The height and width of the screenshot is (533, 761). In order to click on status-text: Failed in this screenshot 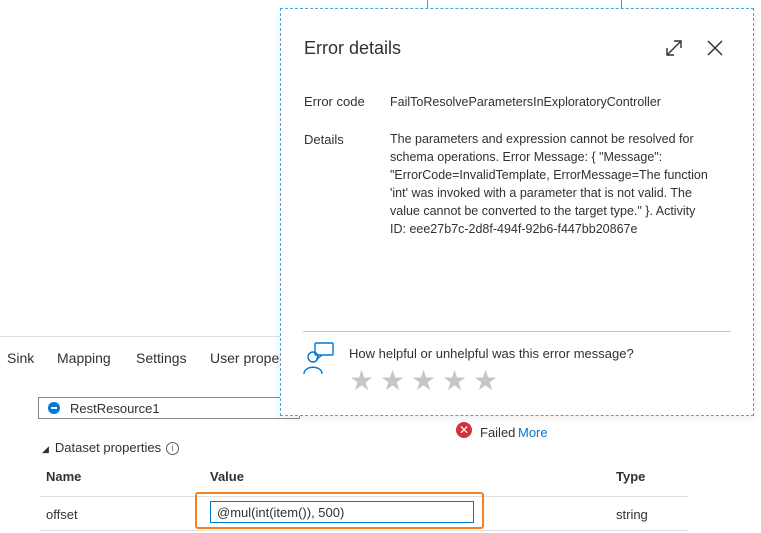, I will do `click(498, 432)`.